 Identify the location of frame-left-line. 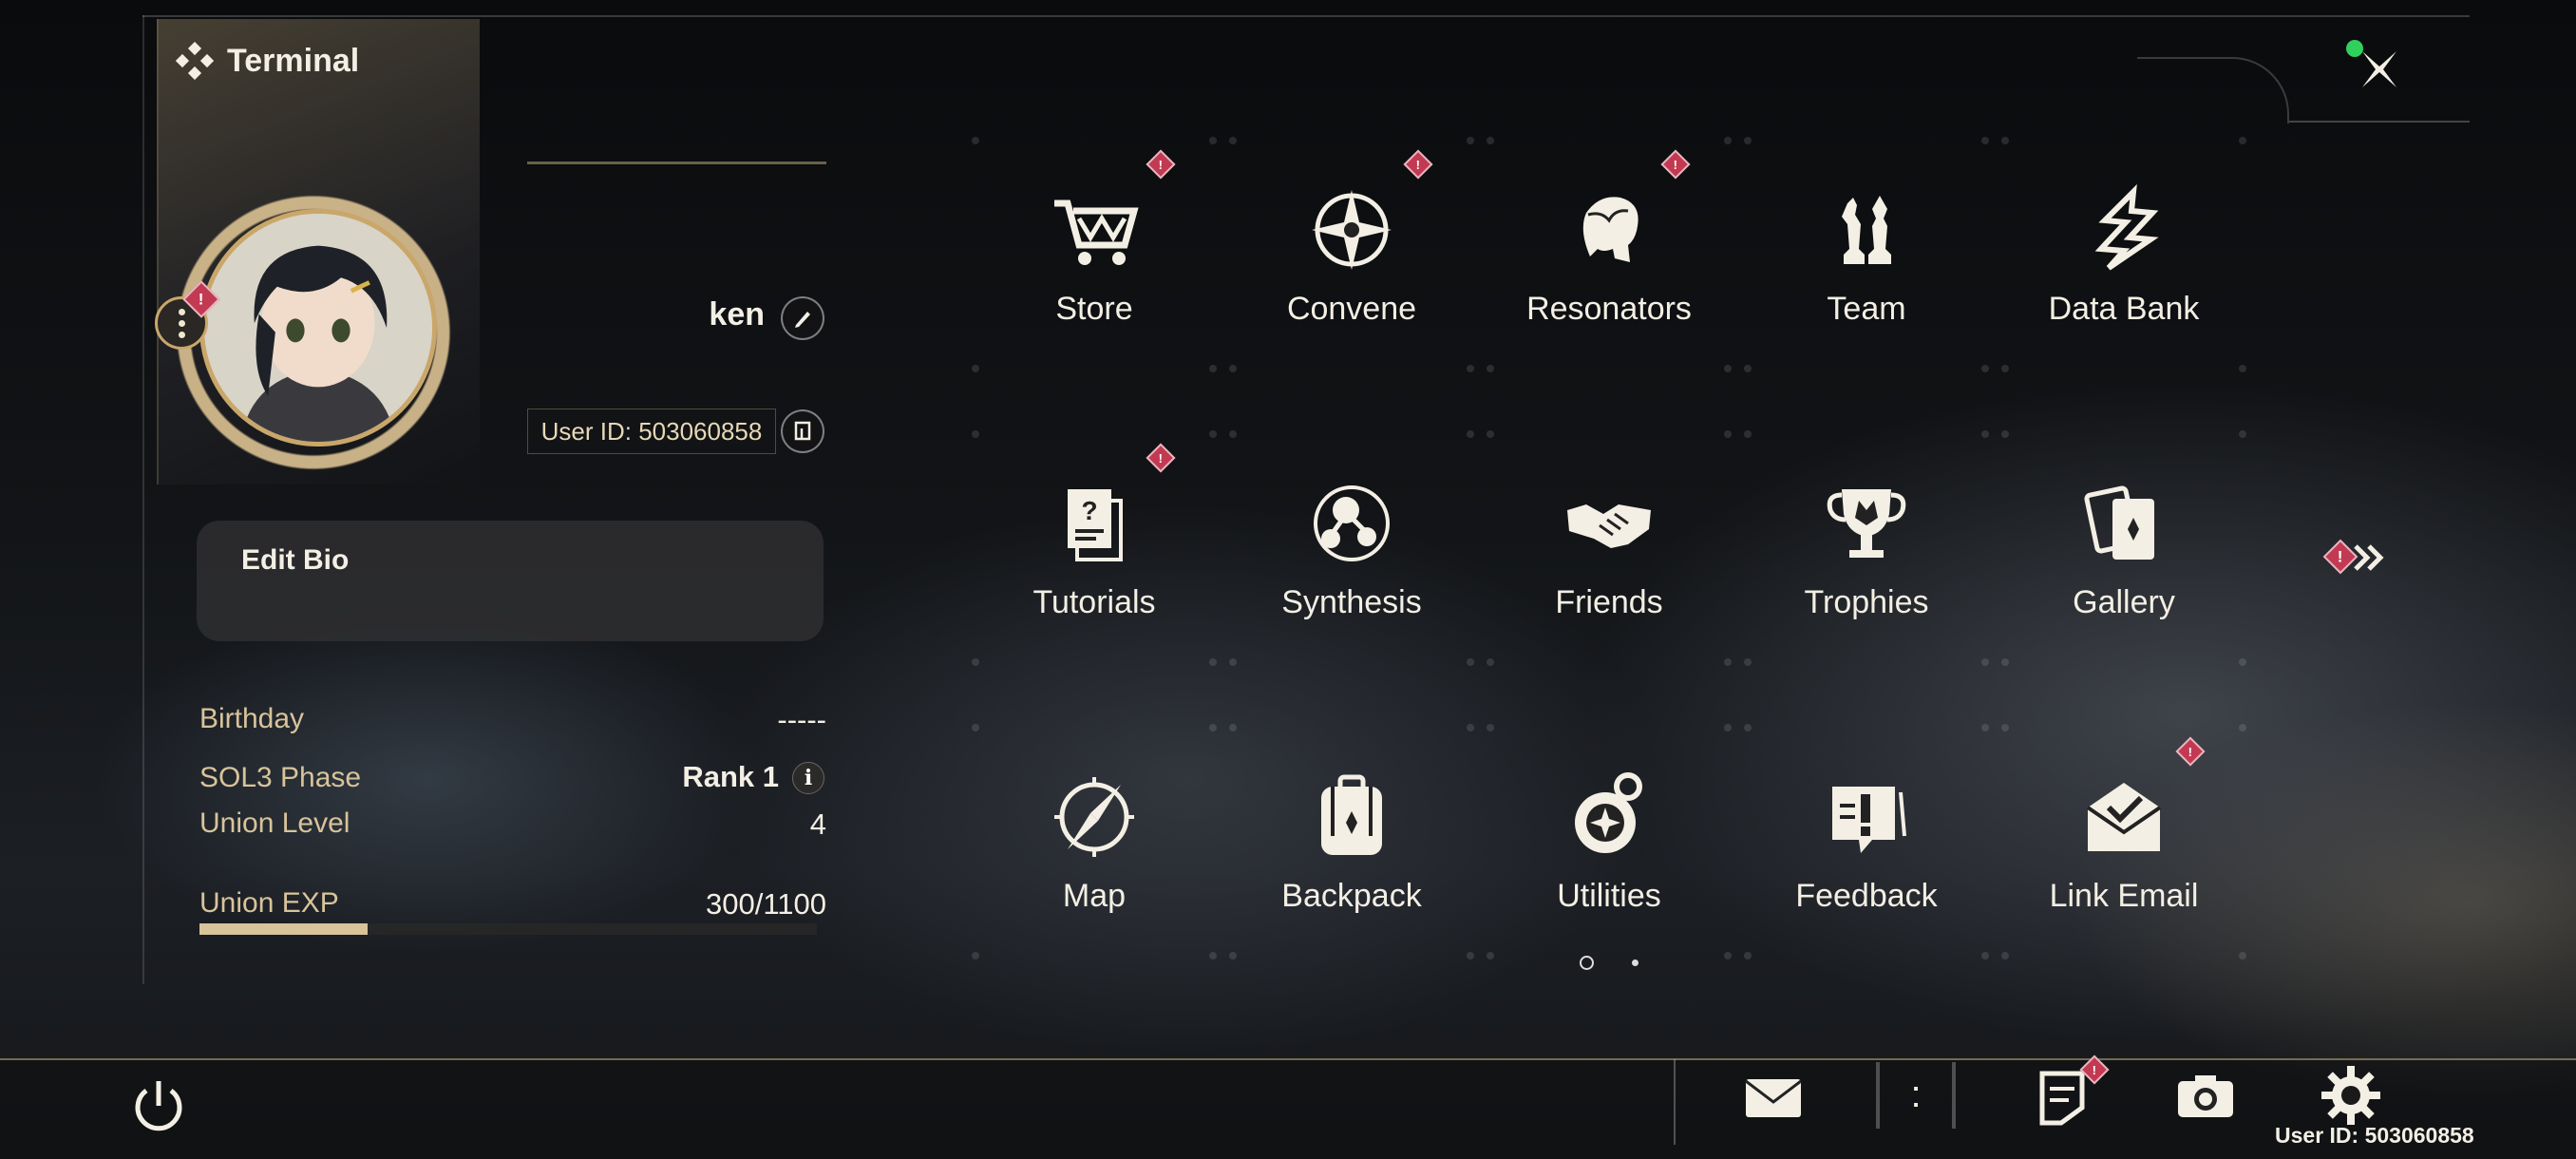
(143, 499).